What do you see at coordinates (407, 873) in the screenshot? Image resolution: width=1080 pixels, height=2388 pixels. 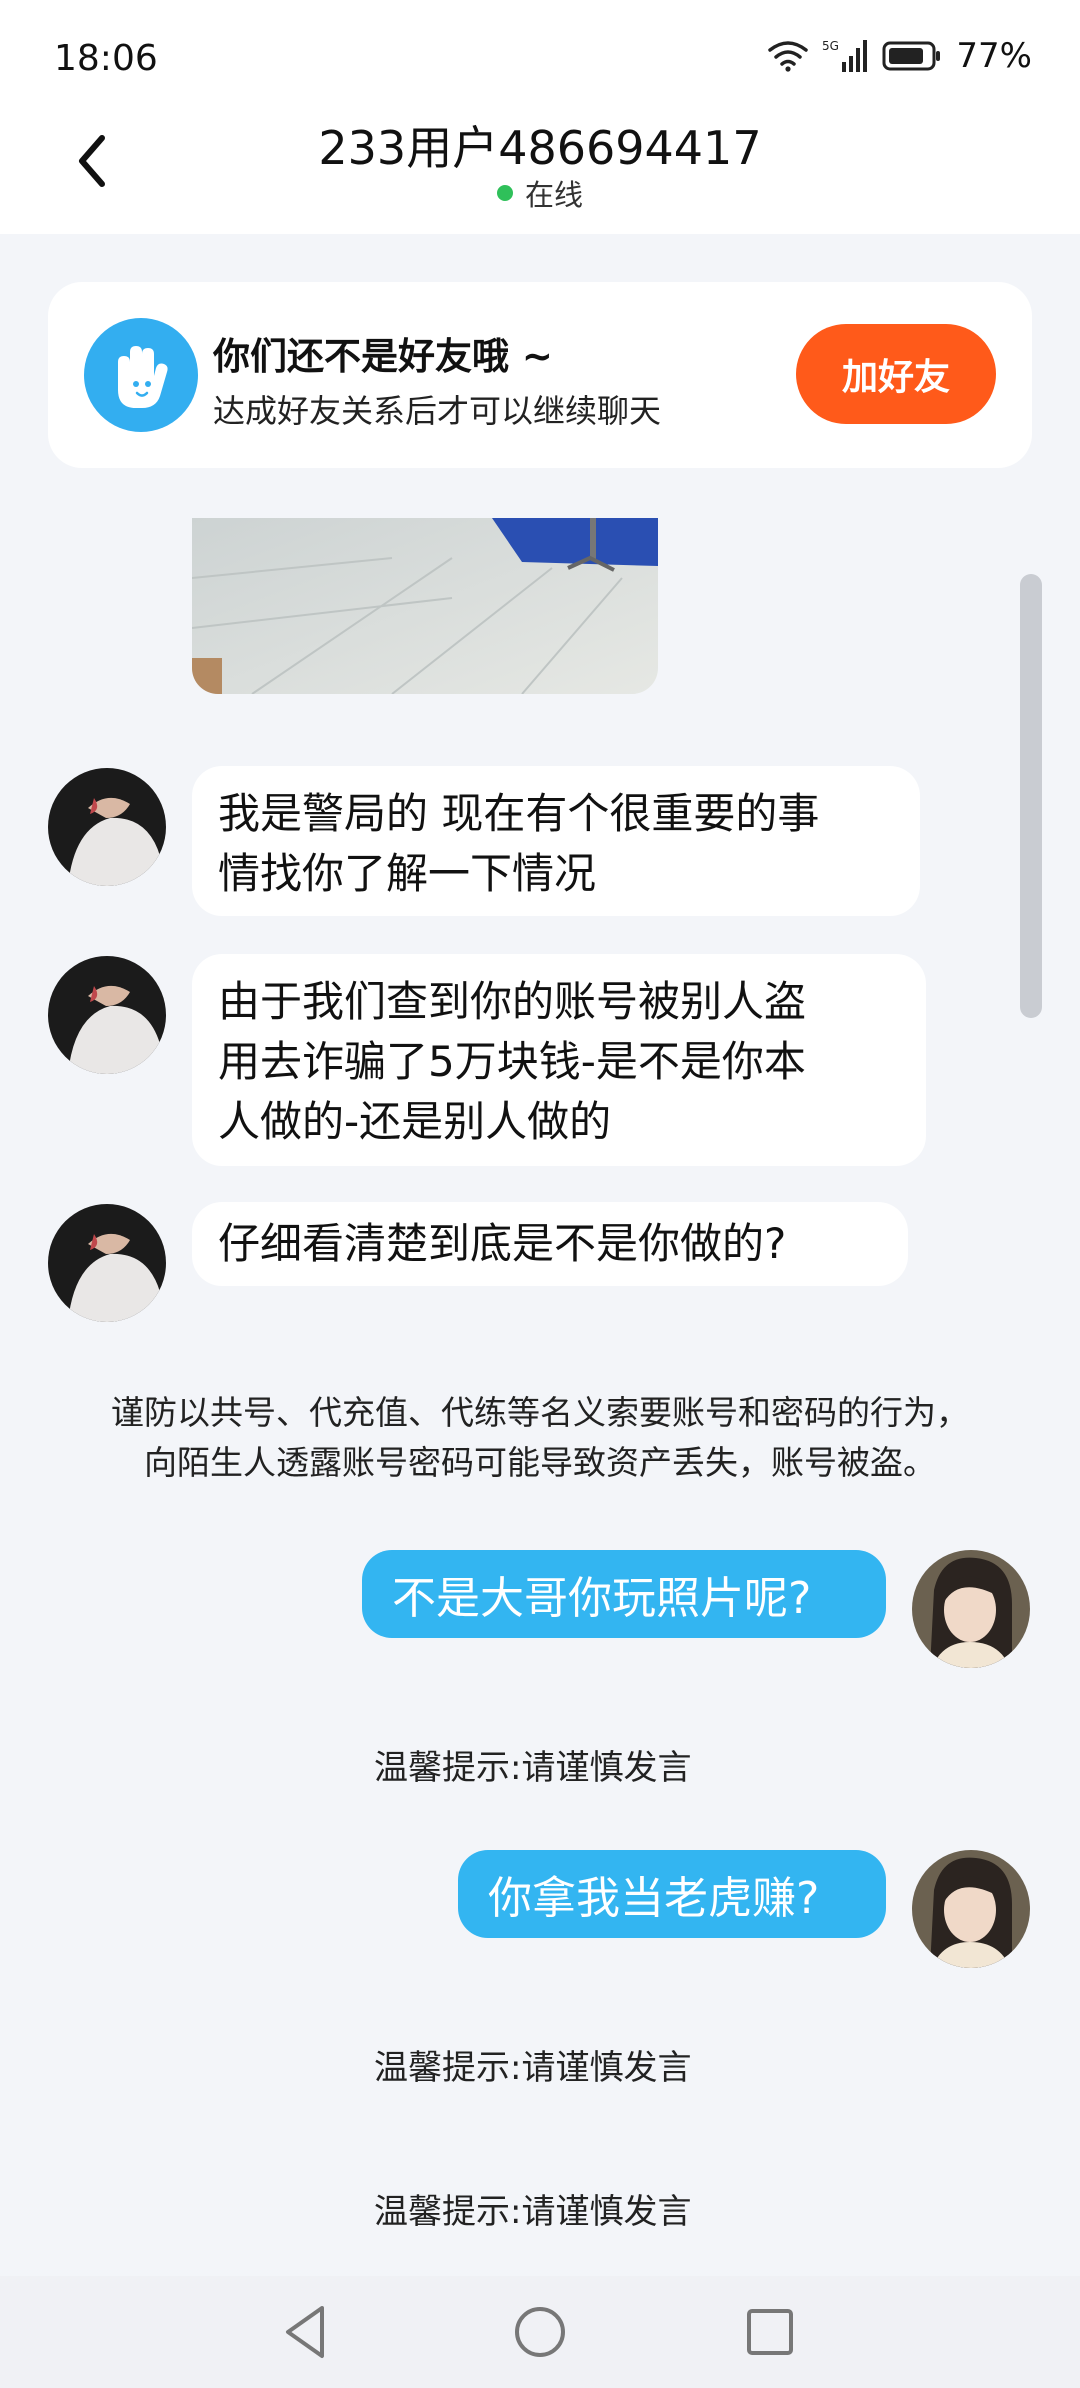 I see `message-line: 情找你了解一下情况` at bounding box center [407, 873].